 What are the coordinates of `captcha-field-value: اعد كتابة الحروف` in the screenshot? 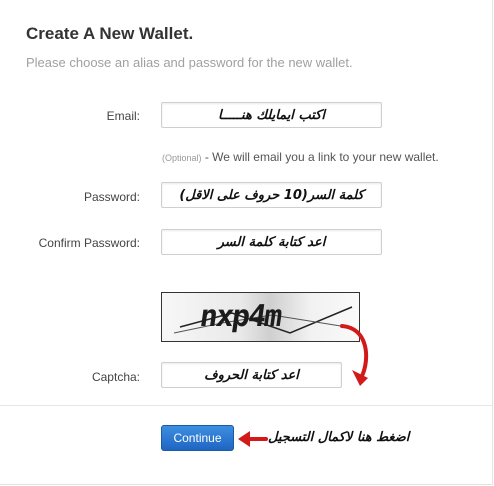 It's located at (251, 375).